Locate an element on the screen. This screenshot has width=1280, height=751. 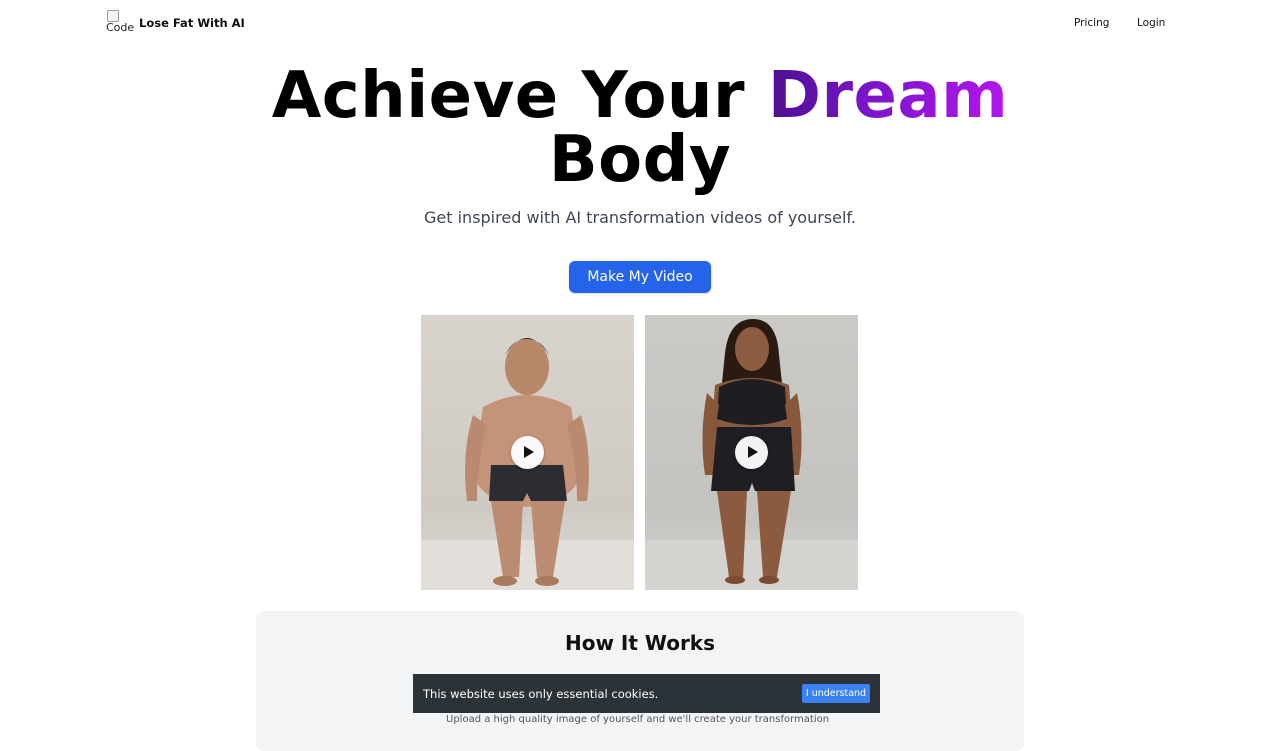
nav-link-login: Login is located at coordinates (1151, 23).